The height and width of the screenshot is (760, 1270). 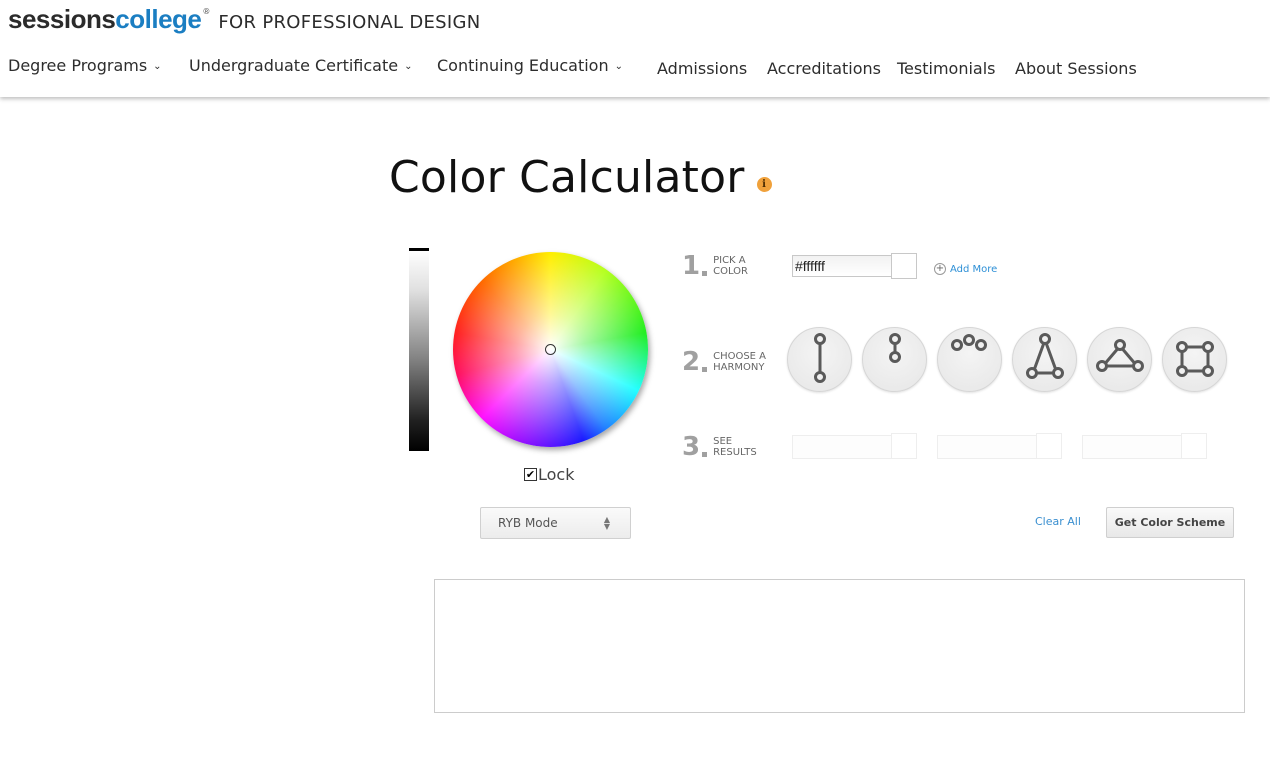 What do you see at coordinates (764, 184) in the screenshot?
I see `info-icon: i` at bounding box center [764, 184].